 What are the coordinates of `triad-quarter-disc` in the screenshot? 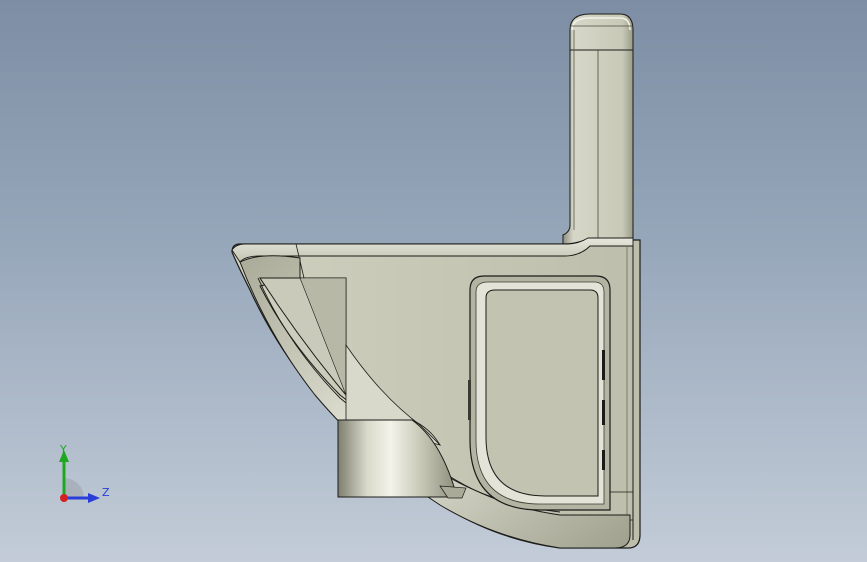 It's located at (74, 488).